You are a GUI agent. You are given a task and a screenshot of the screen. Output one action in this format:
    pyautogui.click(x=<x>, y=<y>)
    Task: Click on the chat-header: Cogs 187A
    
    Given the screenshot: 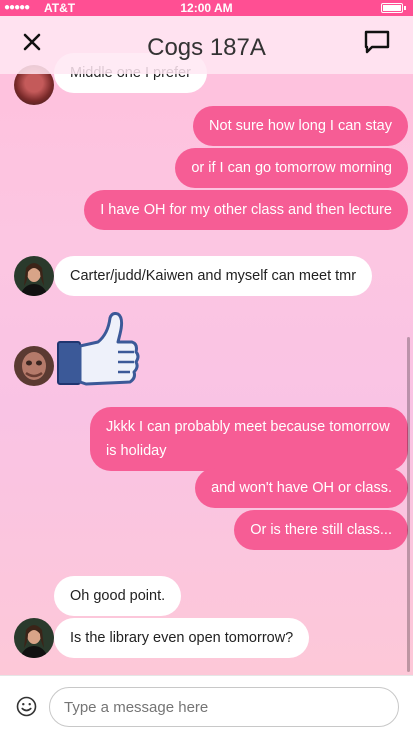 What is the action you would take?
    pyautogui.click(x=206, y=45)
    